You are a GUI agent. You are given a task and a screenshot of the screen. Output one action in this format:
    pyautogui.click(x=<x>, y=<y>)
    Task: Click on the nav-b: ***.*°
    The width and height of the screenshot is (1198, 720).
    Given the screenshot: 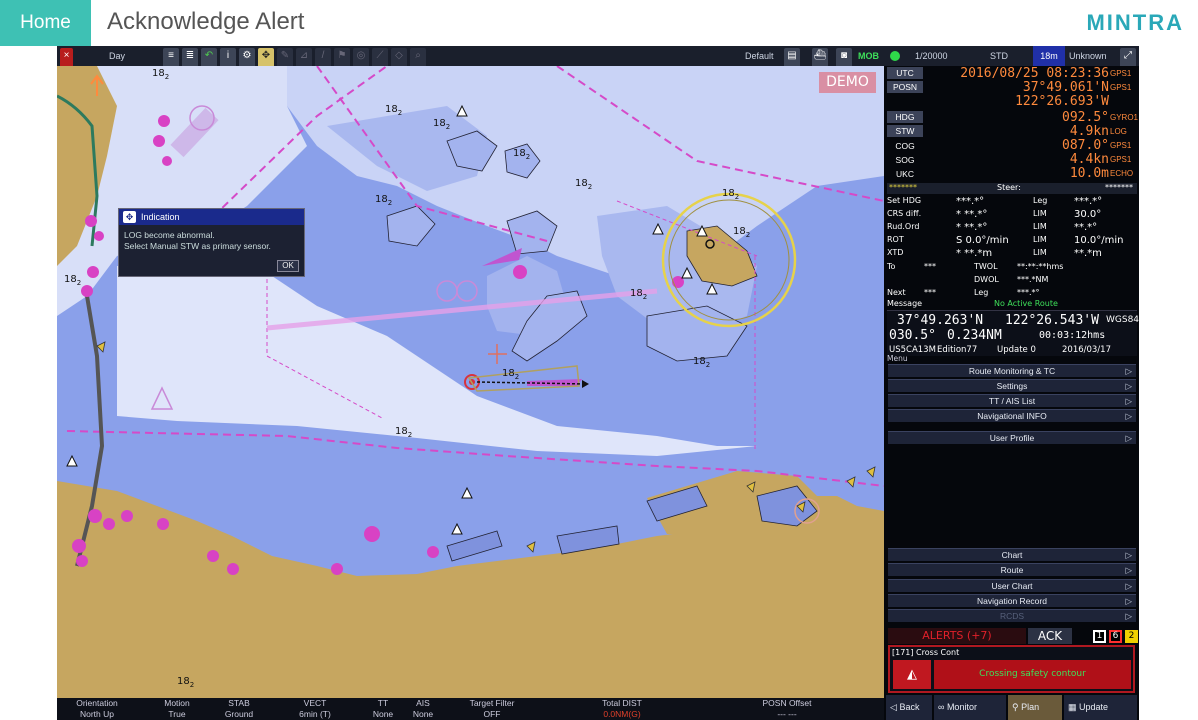 What is the action you would take?
    pyautogui.click(x=970, y=201)
    